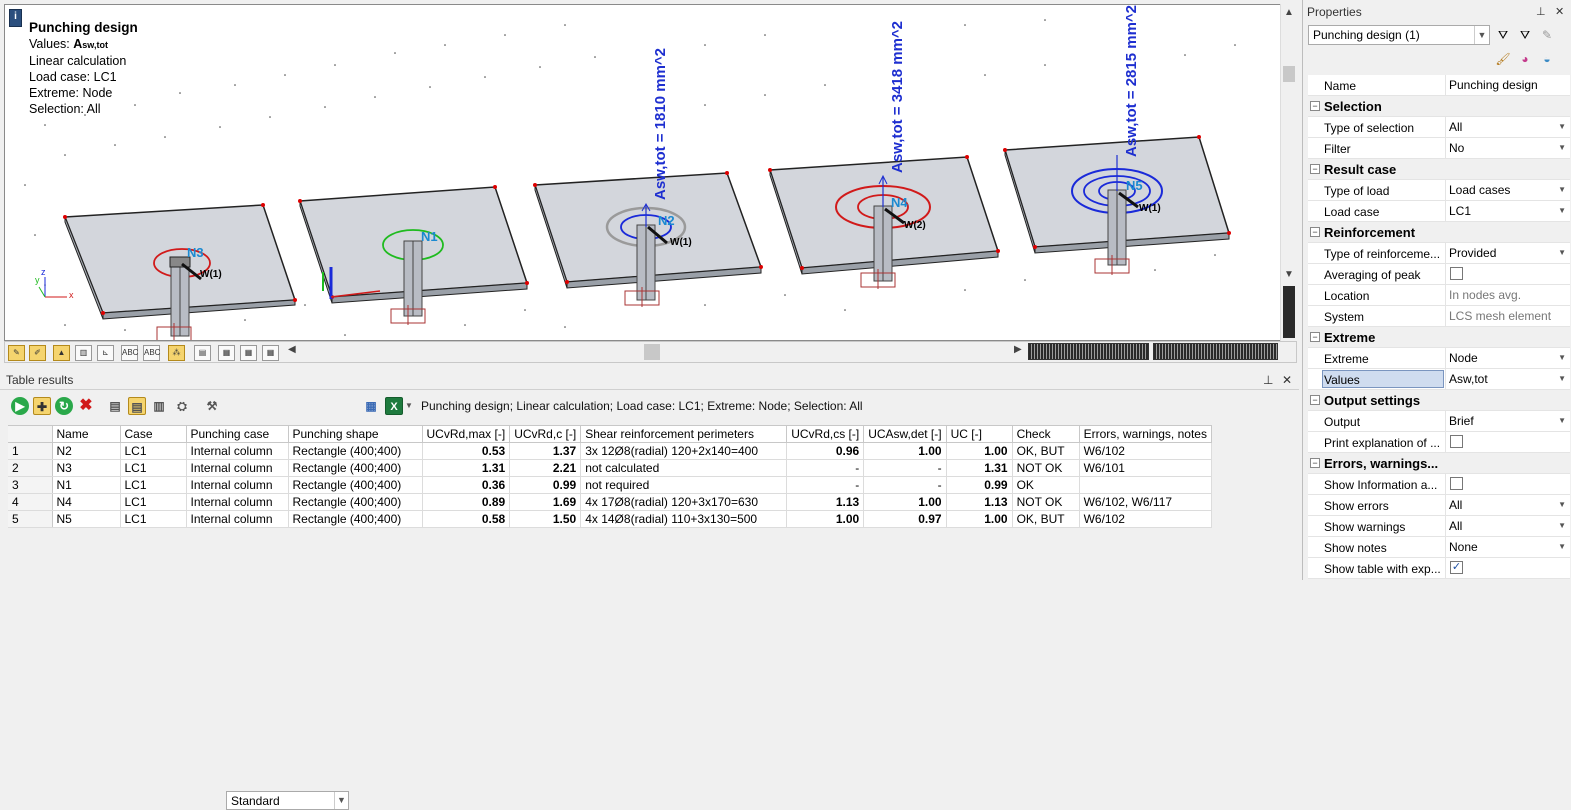 The image size is (1571, 810). What do you see at coordinates (1439, 232) in the screenshot?
I see `property-group: − Reinforcement` at bounding box center [1439, 232].